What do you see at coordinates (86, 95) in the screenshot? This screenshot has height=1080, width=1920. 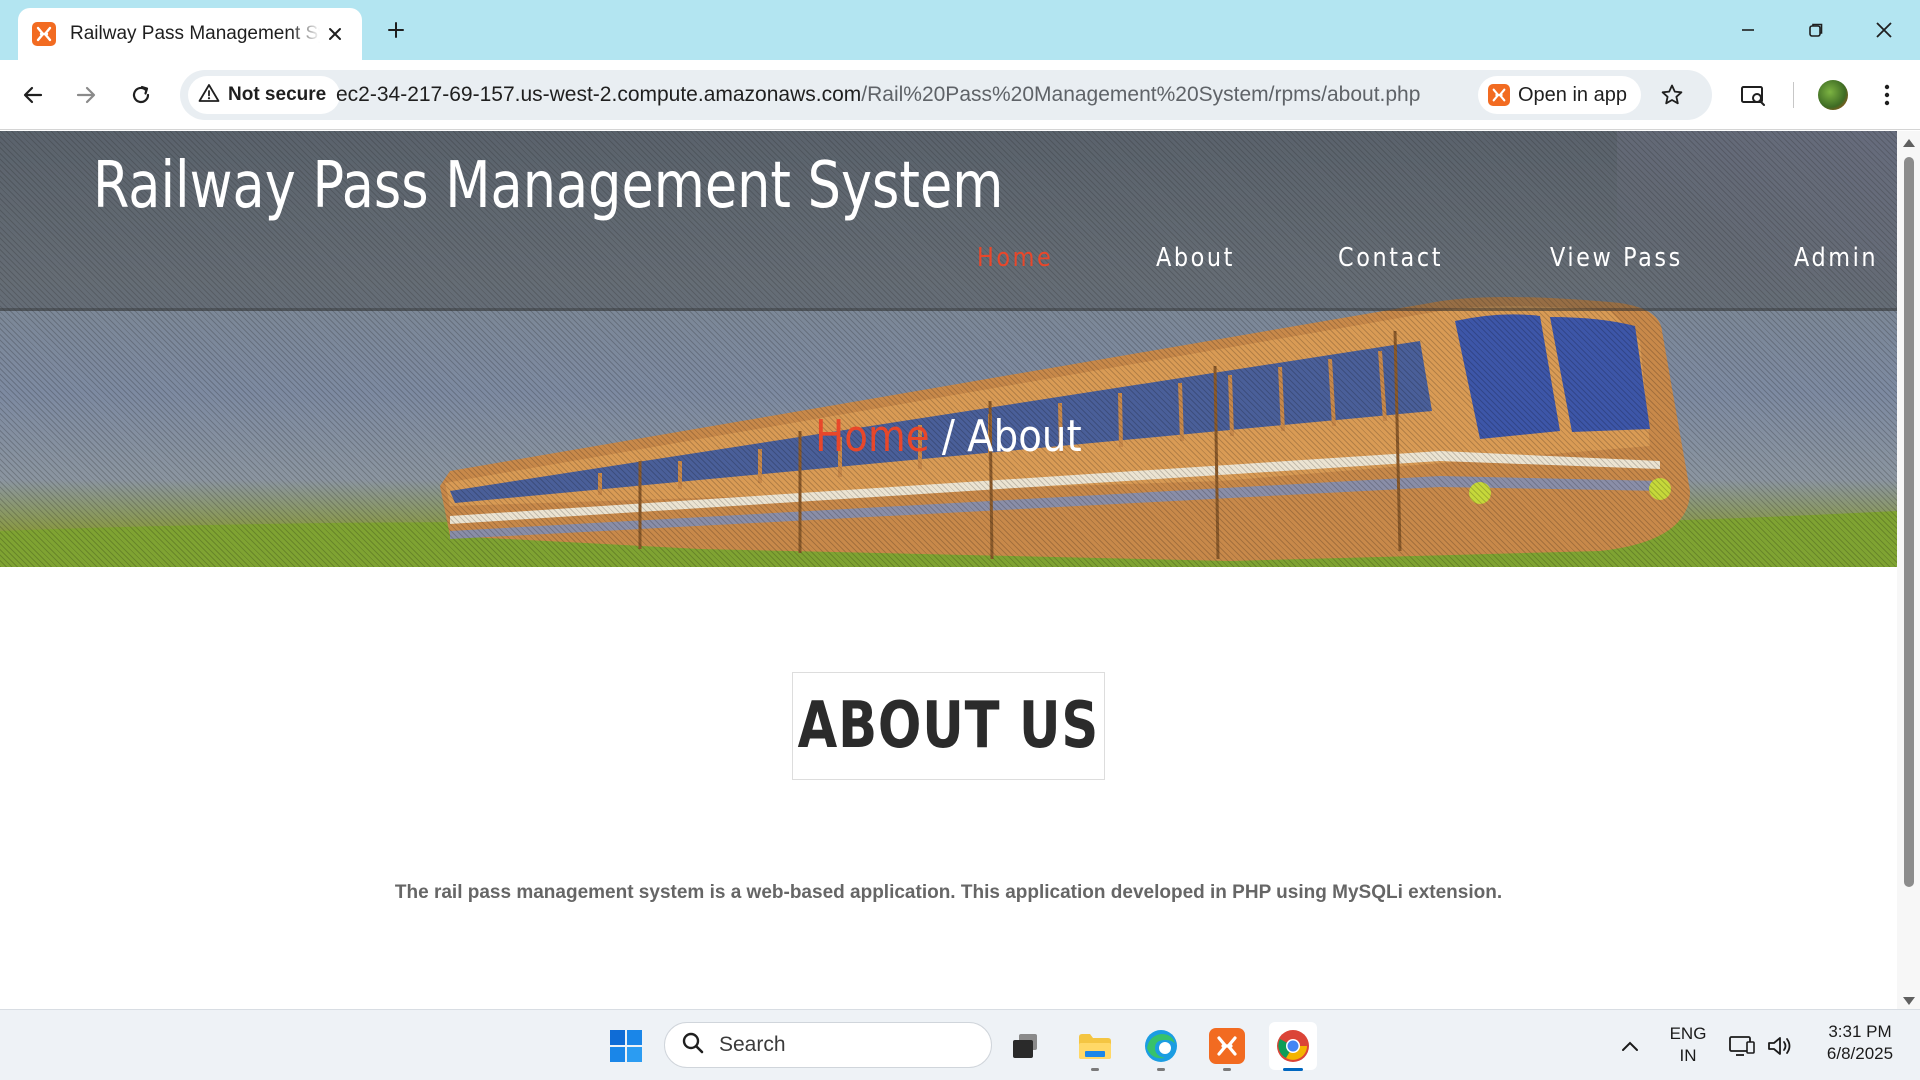 I see `forward-icon` at bounding box center [86, 95].